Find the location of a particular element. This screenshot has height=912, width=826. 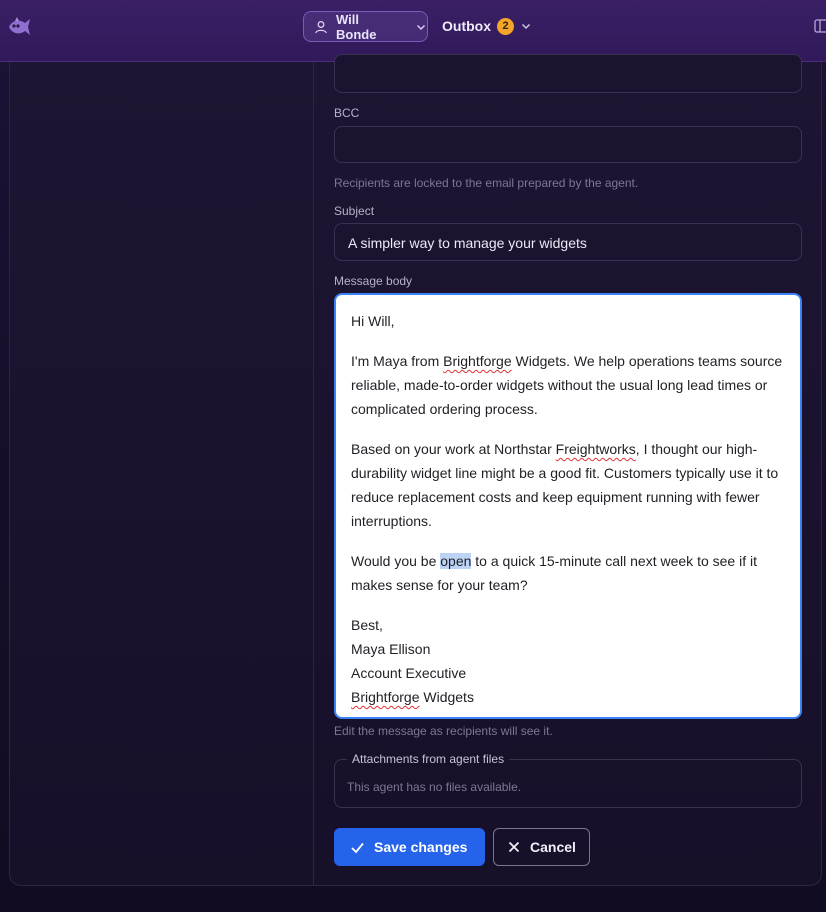

top-bar: Will Bonde Outbox 2 is located at coordinates (413, 31).